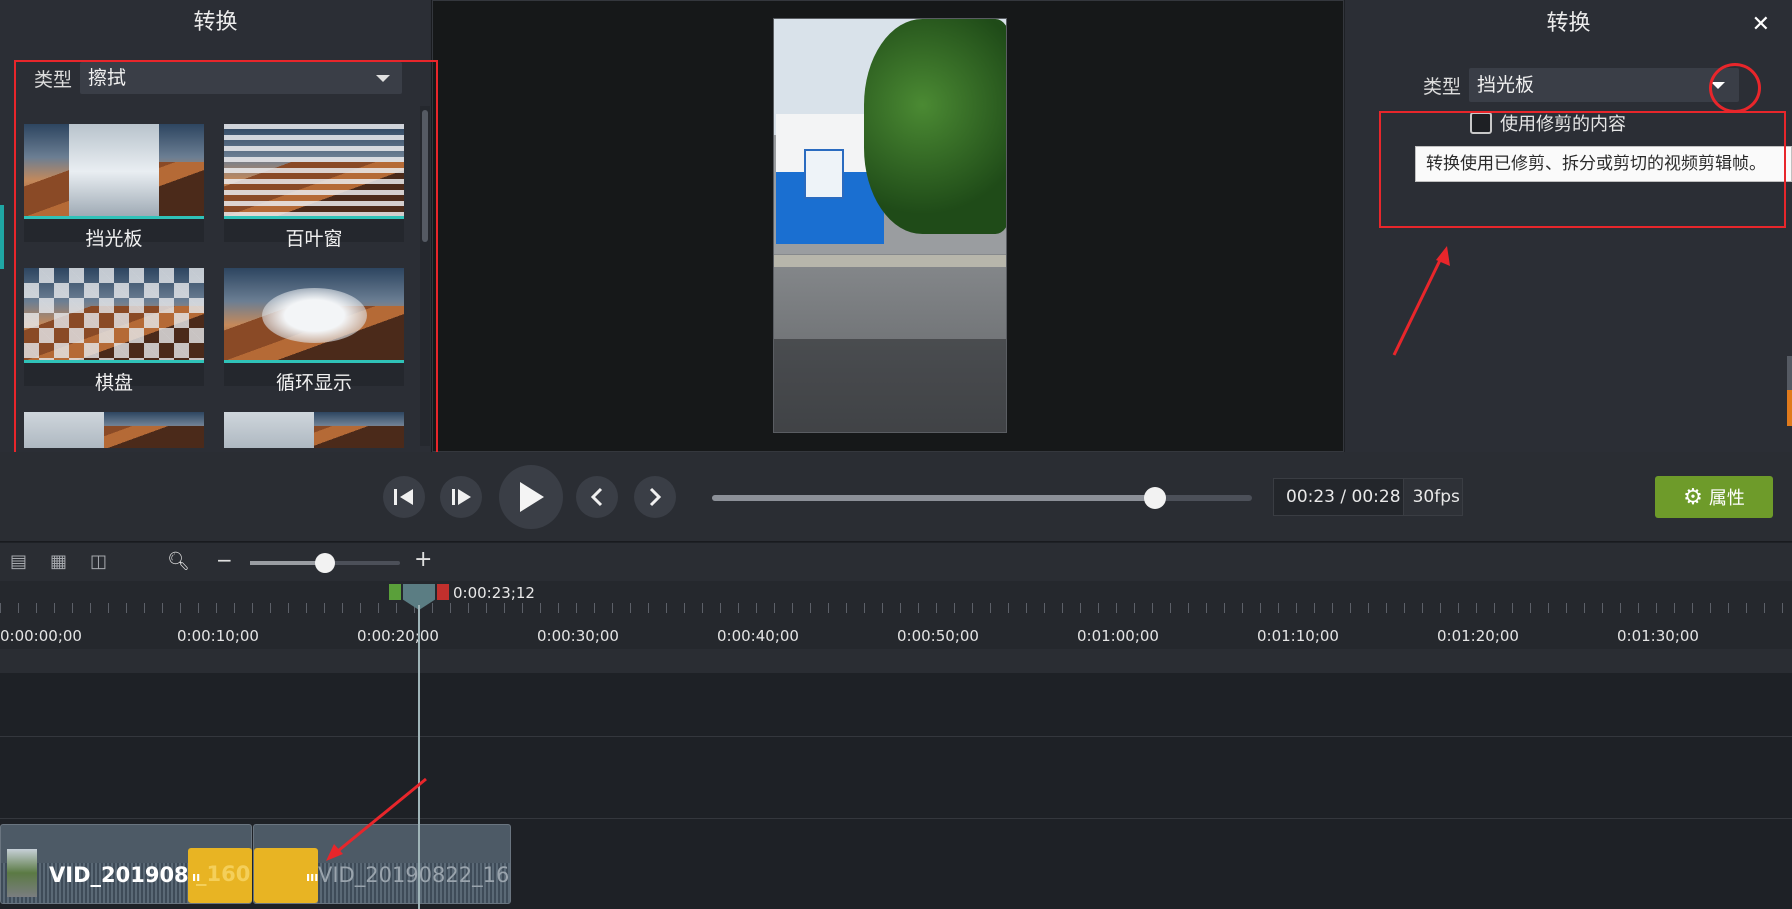 This screenshot has height=909, width=1792. What do you see at coordinates (1563, 124) in the screenshot?
I see `use-trimmed-label: 使用修剪的内容` at bounding box center [1563, 124].